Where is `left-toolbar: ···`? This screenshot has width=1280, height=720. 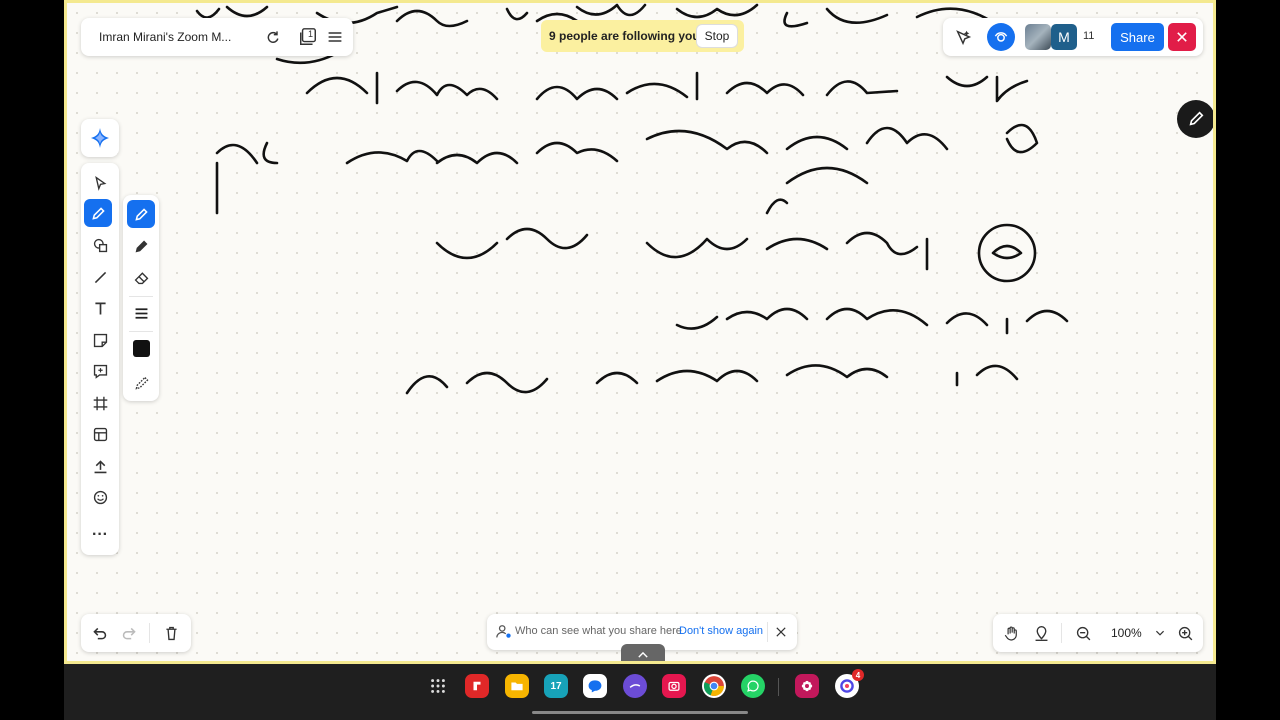 left-toolbar: ··· is located at coordinates (100, 359).